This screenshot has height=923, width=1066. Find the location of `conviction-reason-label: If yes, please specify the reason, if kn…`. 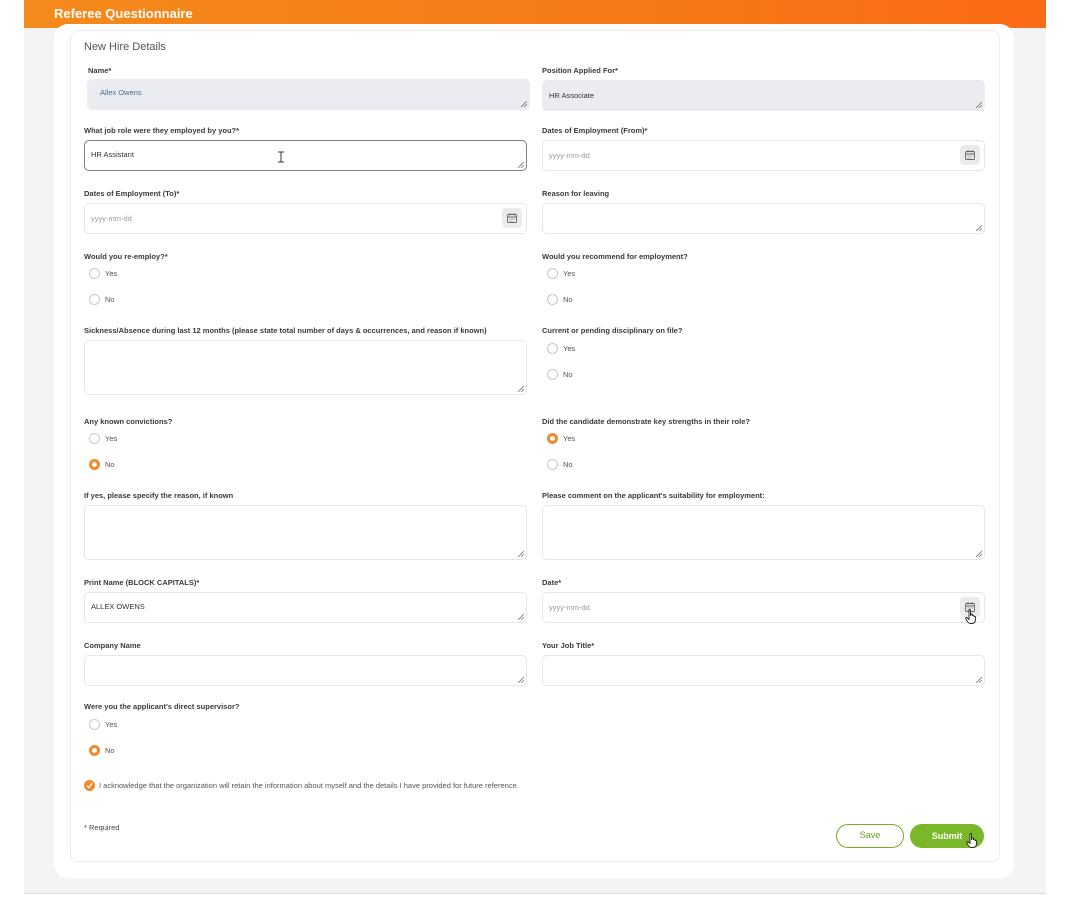

conviction-reason-label: If yes, please specify the reason, if kn… is located at coordinates (159, 495).